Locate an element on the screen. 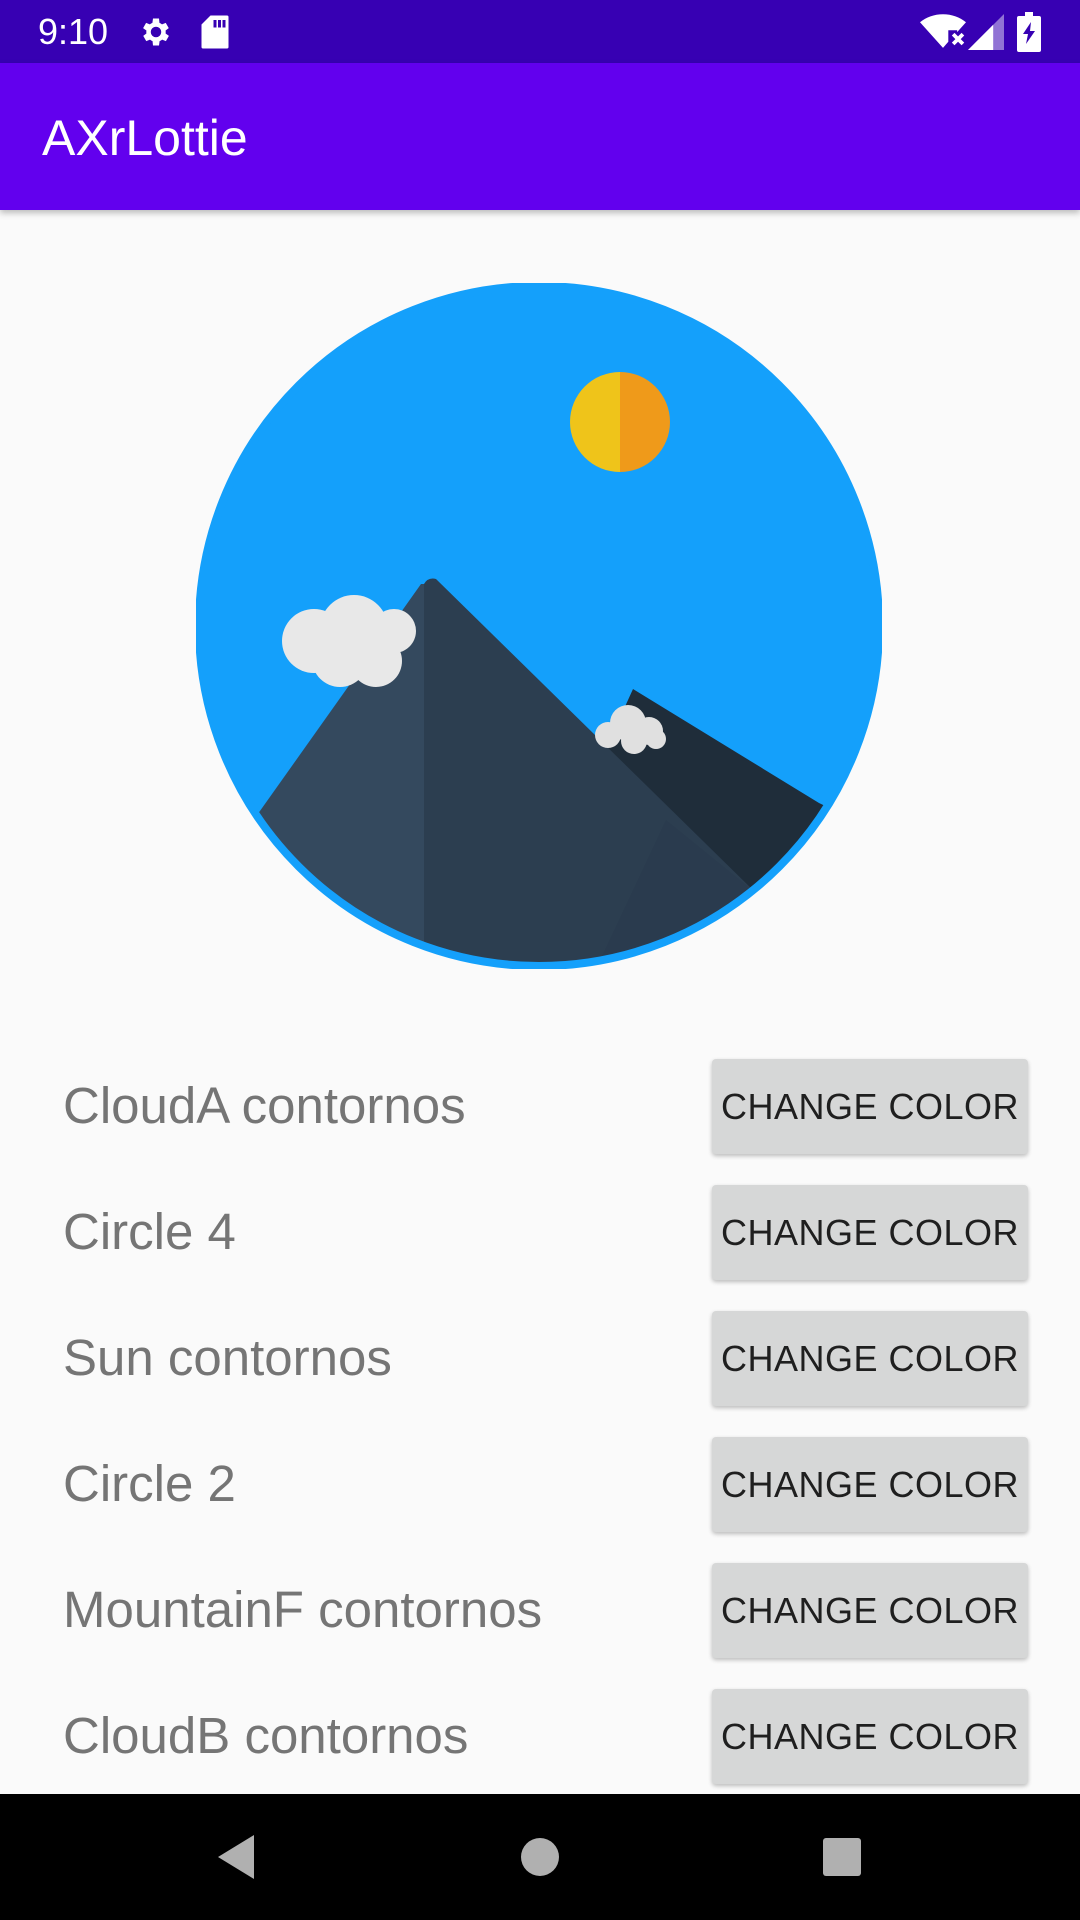 This screenshot has height=1920, width=1080. sd-card-icon is located at coordinates (215, 32).